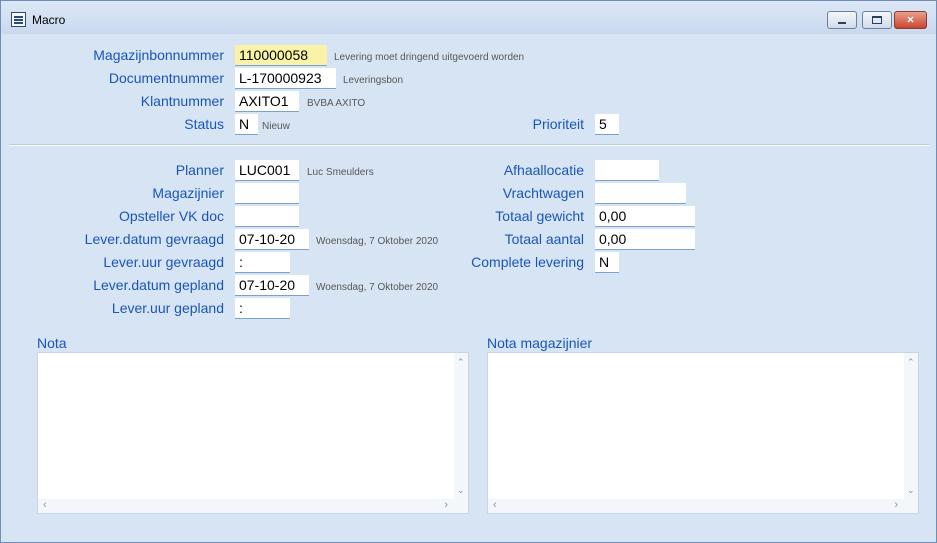 The image size is (937, 543). What do you see at coordinates (336, 103) in the screenshot?
I see `klantnummer-note: BVBA AXITO` at bounding box center [336, 103].